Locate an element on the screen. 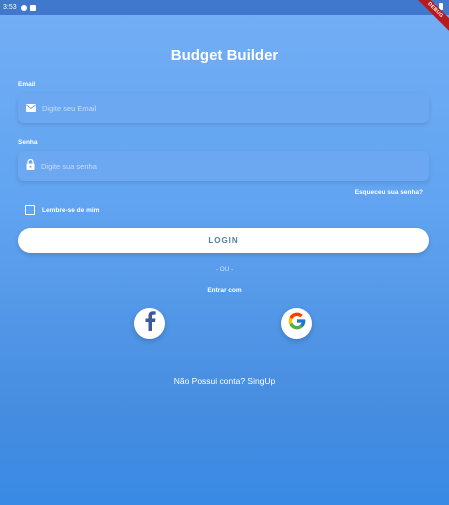  lock-icon is located at coordinates (30, 166).